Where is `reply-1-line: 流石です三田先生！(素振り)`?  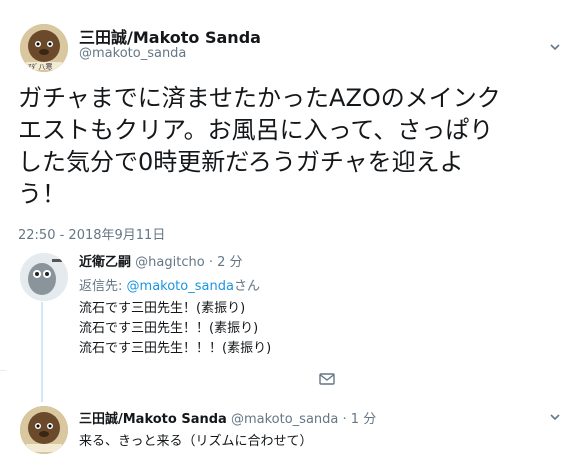 reply-1-line: 流石です三田先生！(素振り) is located at coordinates (162, 308).